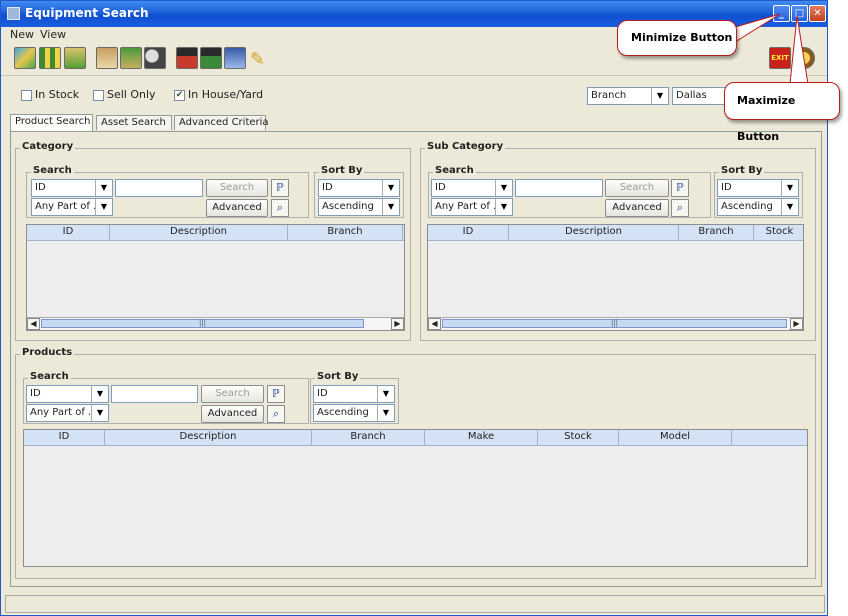 The width and height of the screenshot is (848, 616). What do you see at coordinates (782, 112) in the screenshot?
I see `maximize-button-callout: Maximize Button` at bounding box center [782, 112].